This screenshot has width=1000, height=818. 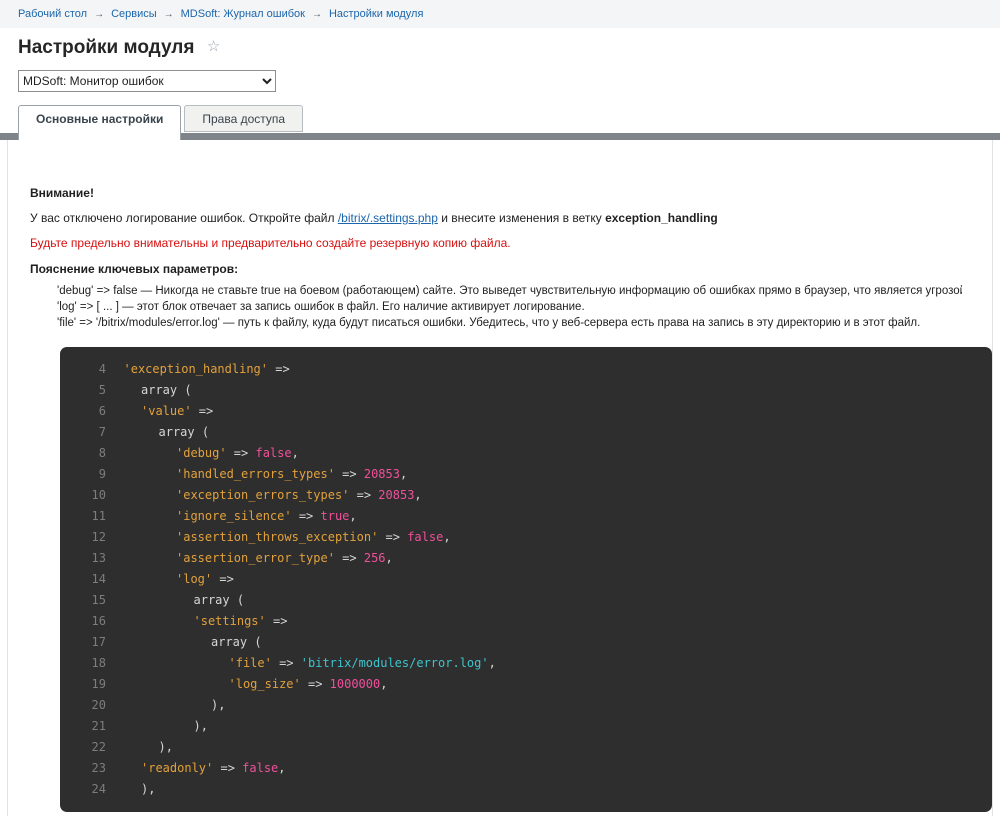 I want to click on code-line: 9 'handled_errors_types' => 20853,, so click(x=526, y=474).